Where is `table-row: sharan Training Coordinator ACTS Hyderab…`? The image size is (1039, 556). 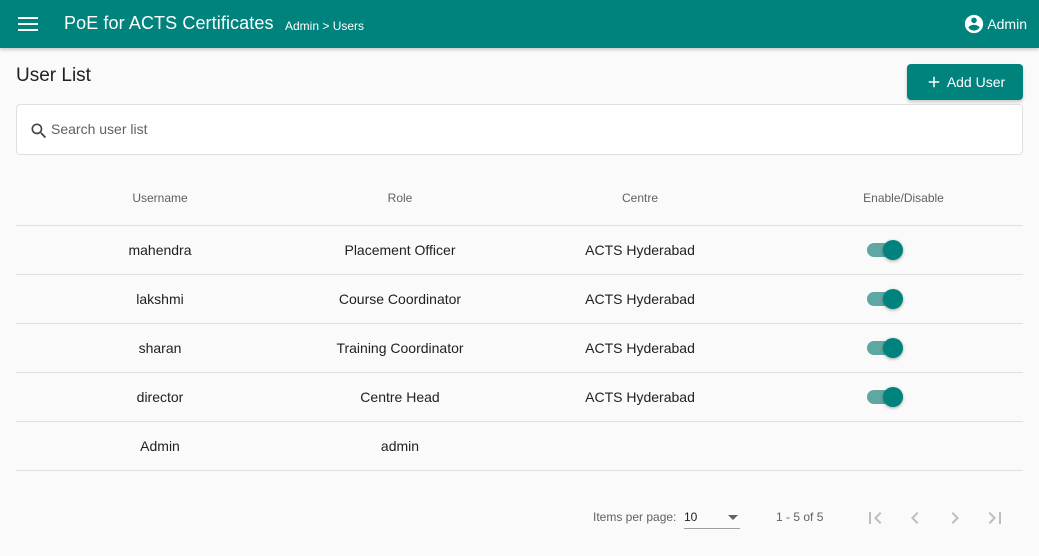 table-row: sharan Training Coordinator ACTS Hyderab… is located at coordinates (519, 348).